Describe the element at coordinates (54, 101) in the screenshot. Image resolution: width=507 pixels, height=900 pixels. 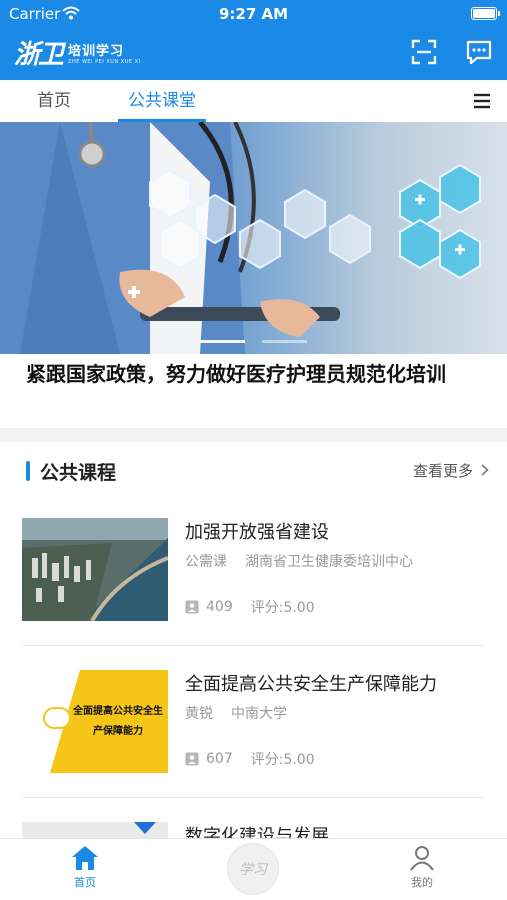
I see `tab-home: 首页` at that location.